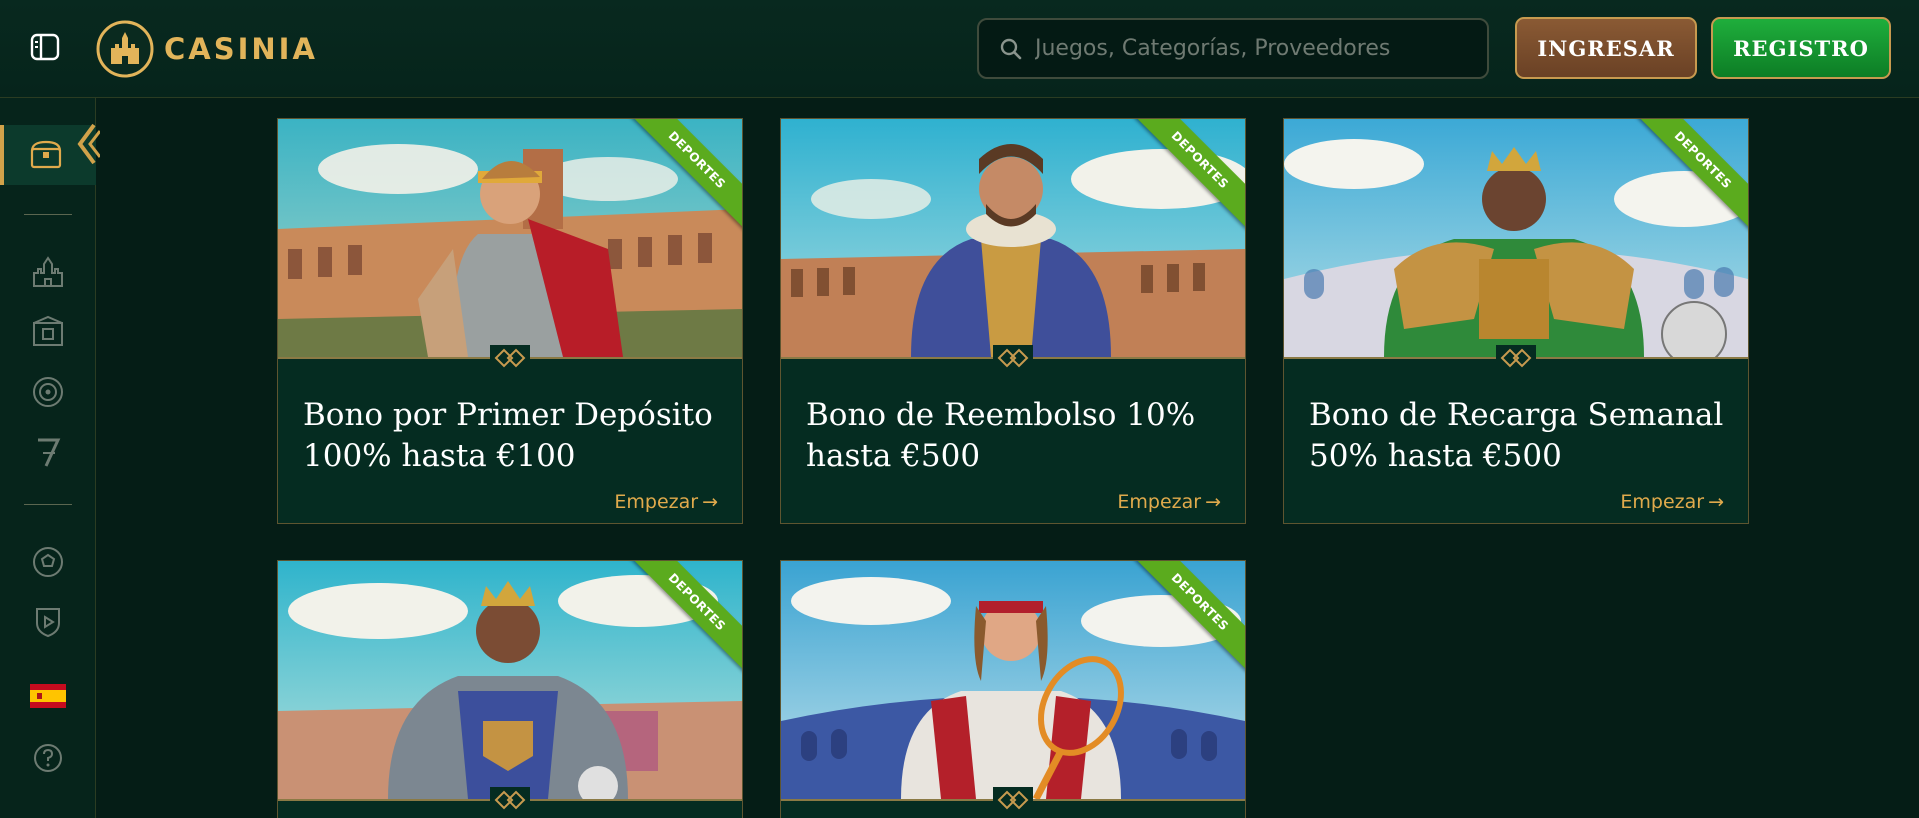 The width and height of the screenshot is (1919, 818). I want to click on question-icon, so click(48, 758).